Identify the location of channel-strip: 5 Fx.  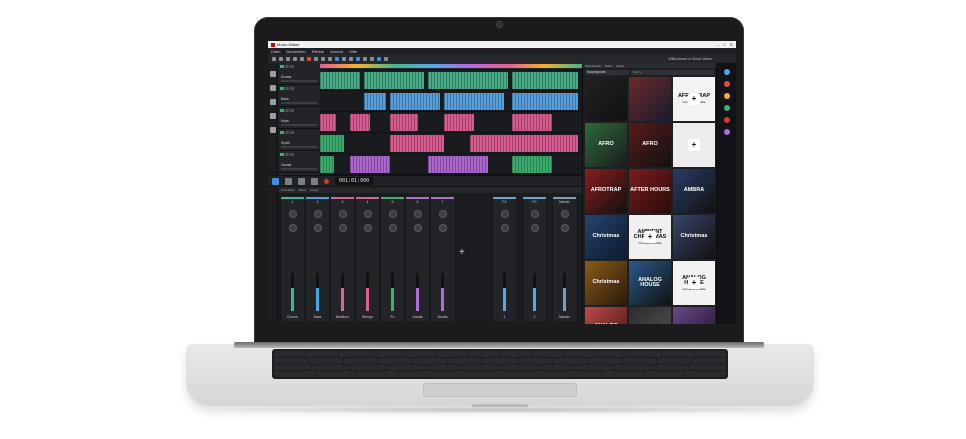
(392, 259).